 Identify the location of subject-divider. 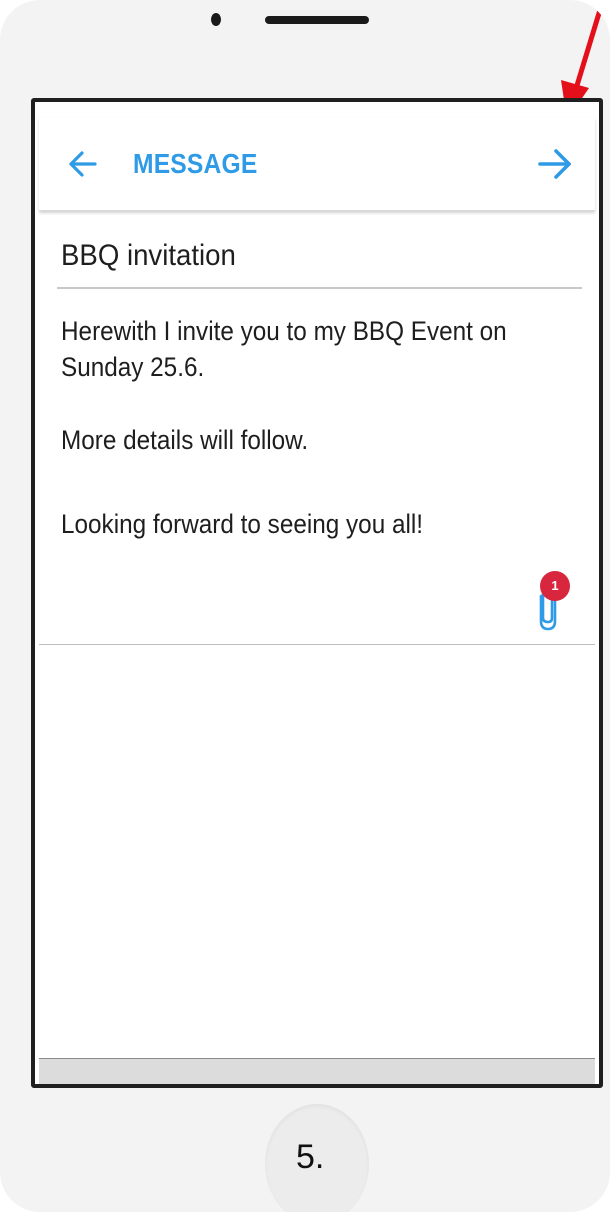
(319, 288).